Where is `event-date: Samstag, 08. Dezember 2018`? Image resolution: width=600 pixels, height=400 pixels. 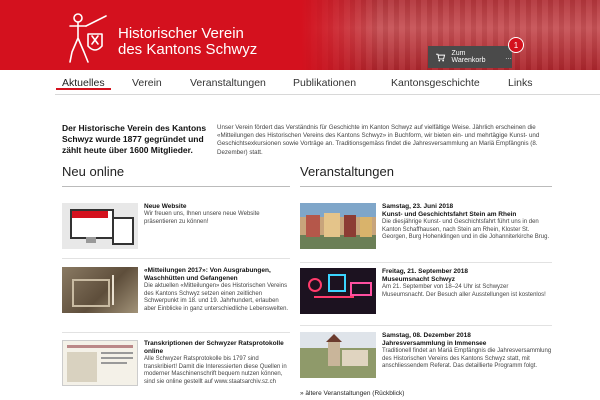 event-date: Samstag, 08. Dezember 2018 is located at coordinates (426, 335).